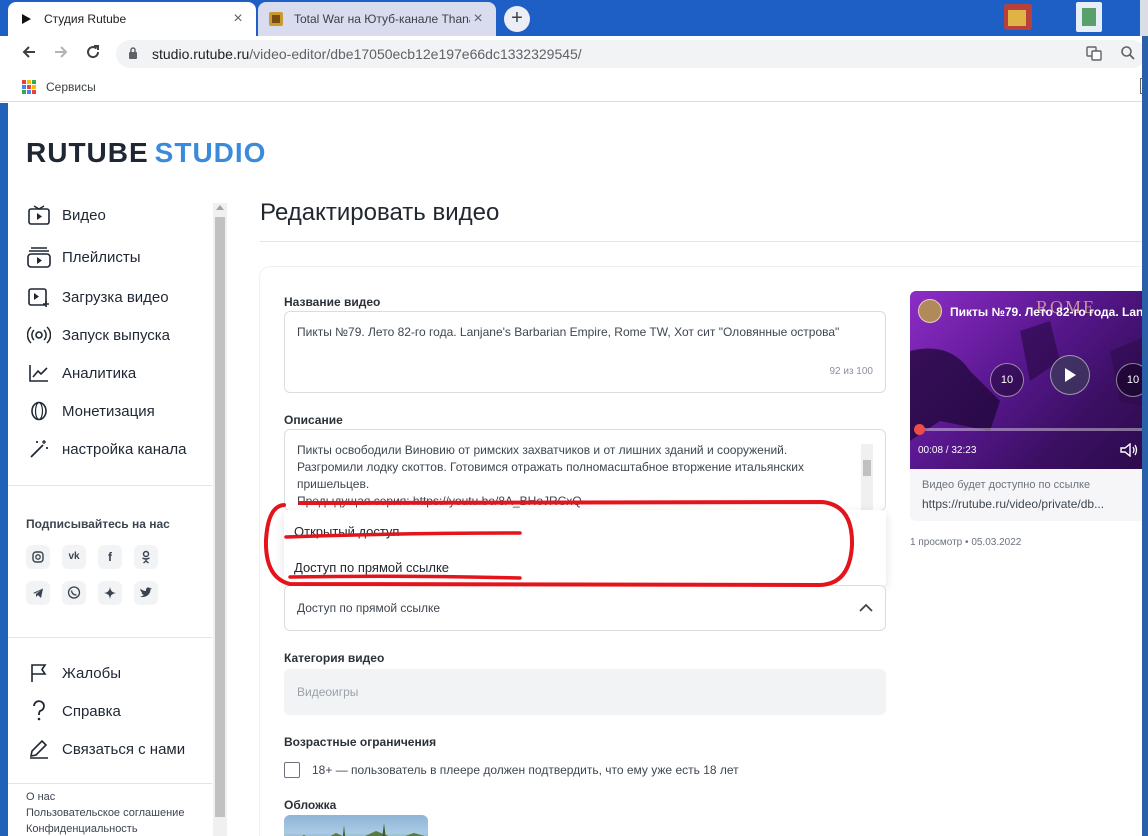 The height and width of the screenshot is (836, 1148). I want to click on sidebar-item-label: настройка канала, so click(124, 449).